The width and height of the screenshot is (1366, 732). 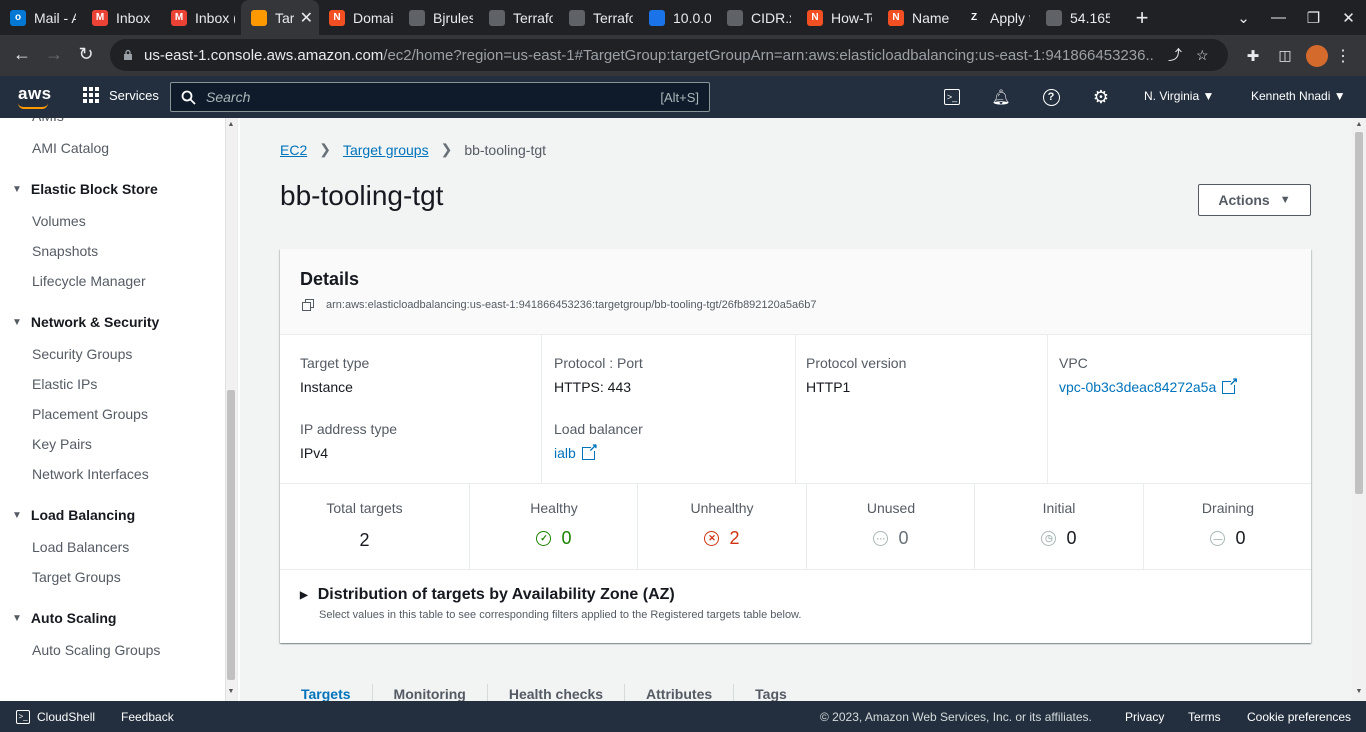 What do you see at coordinates (952, 97) in the screenshot?
I see `cloudshell-icon: >_` at bounding box center [952, 97].